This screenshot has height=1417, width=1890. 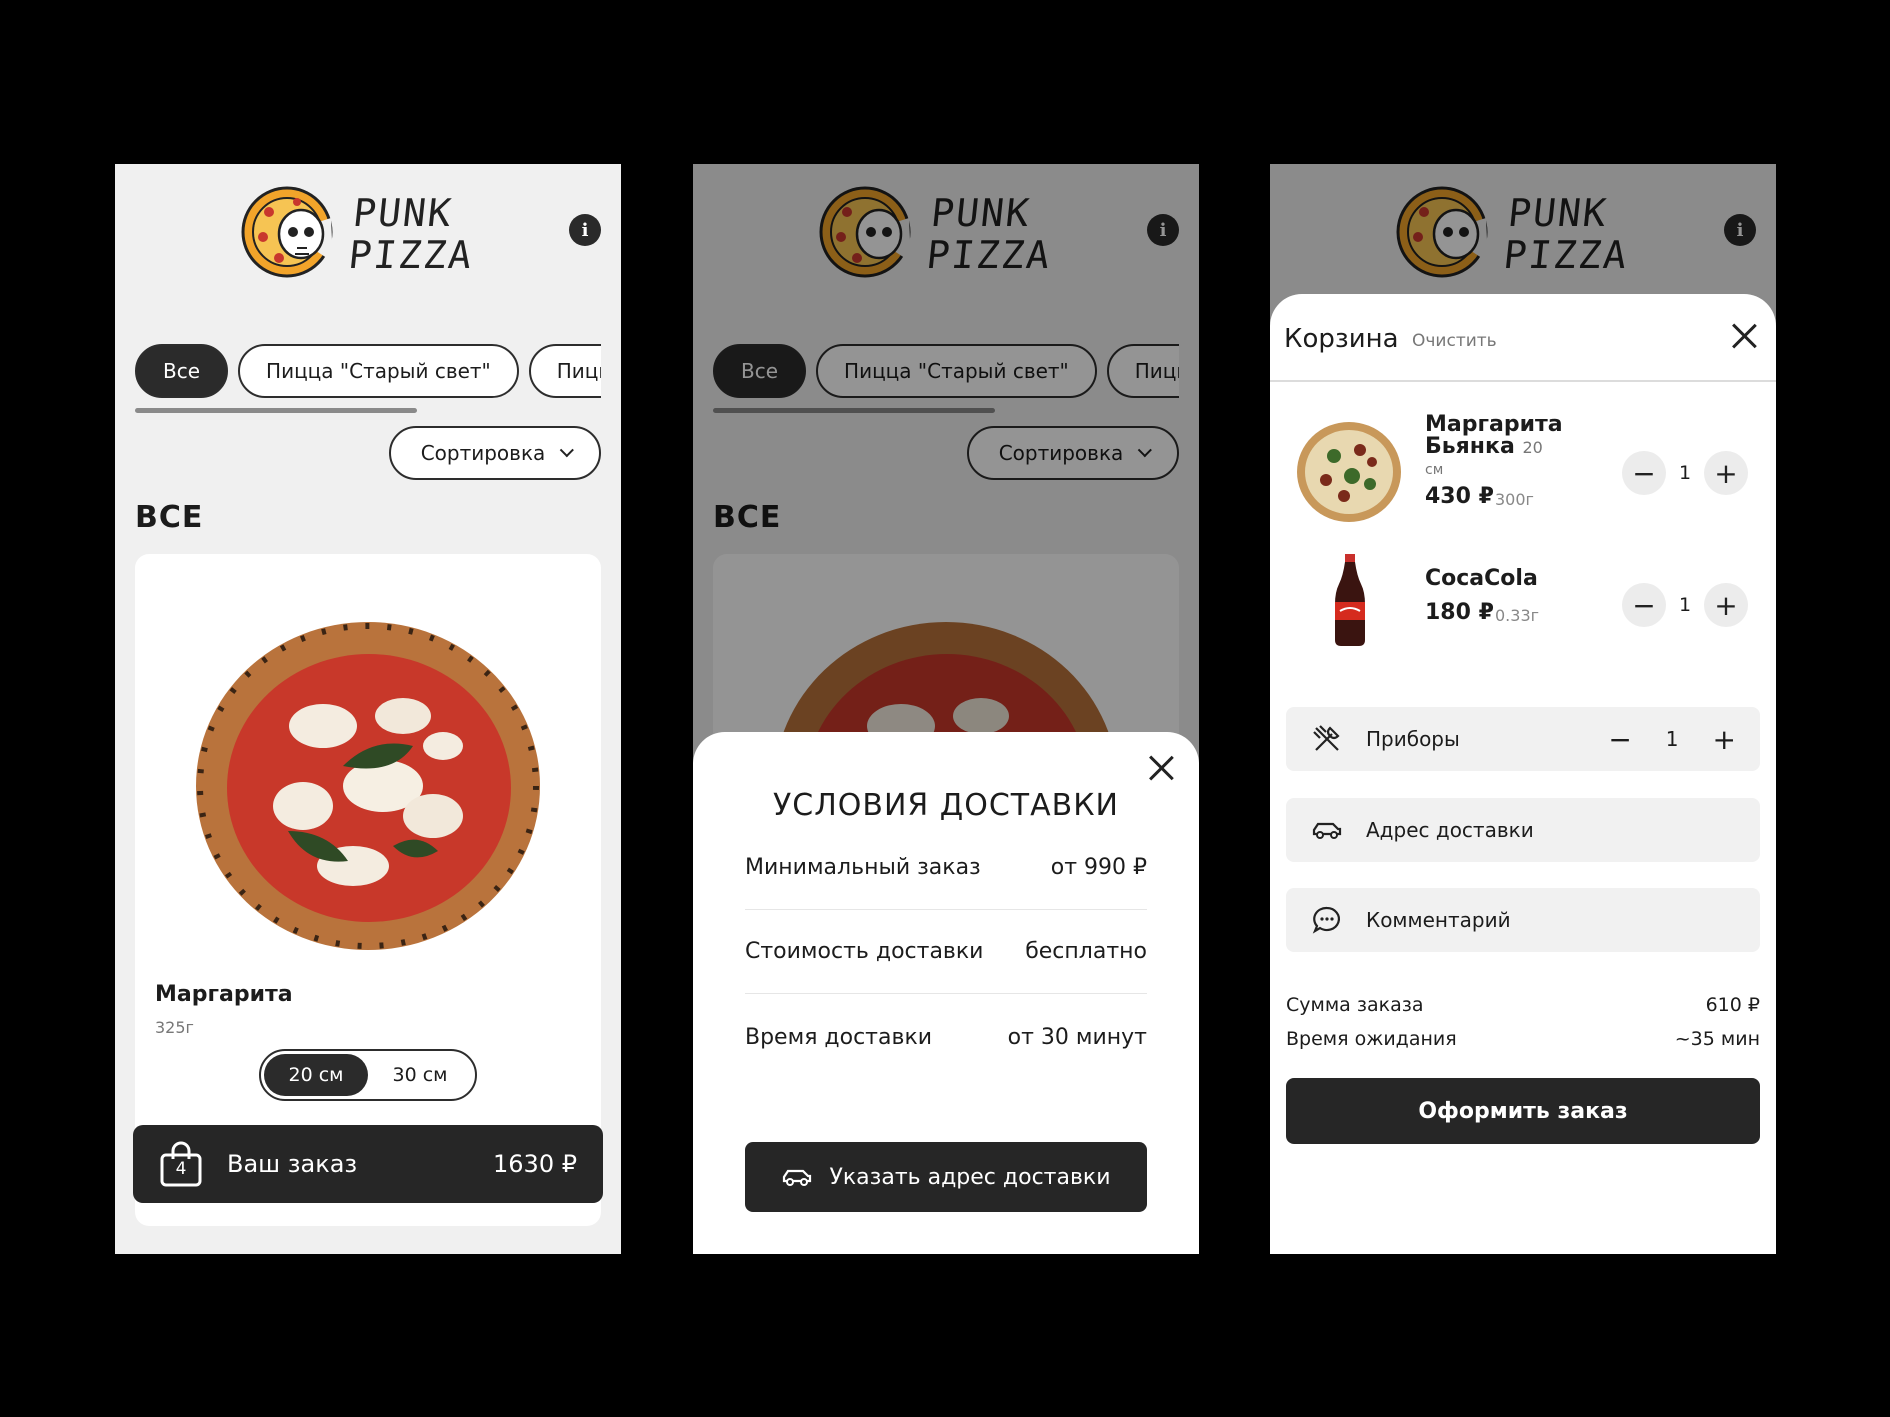 I want to click on info-button: i, so click(x=585, y=230).